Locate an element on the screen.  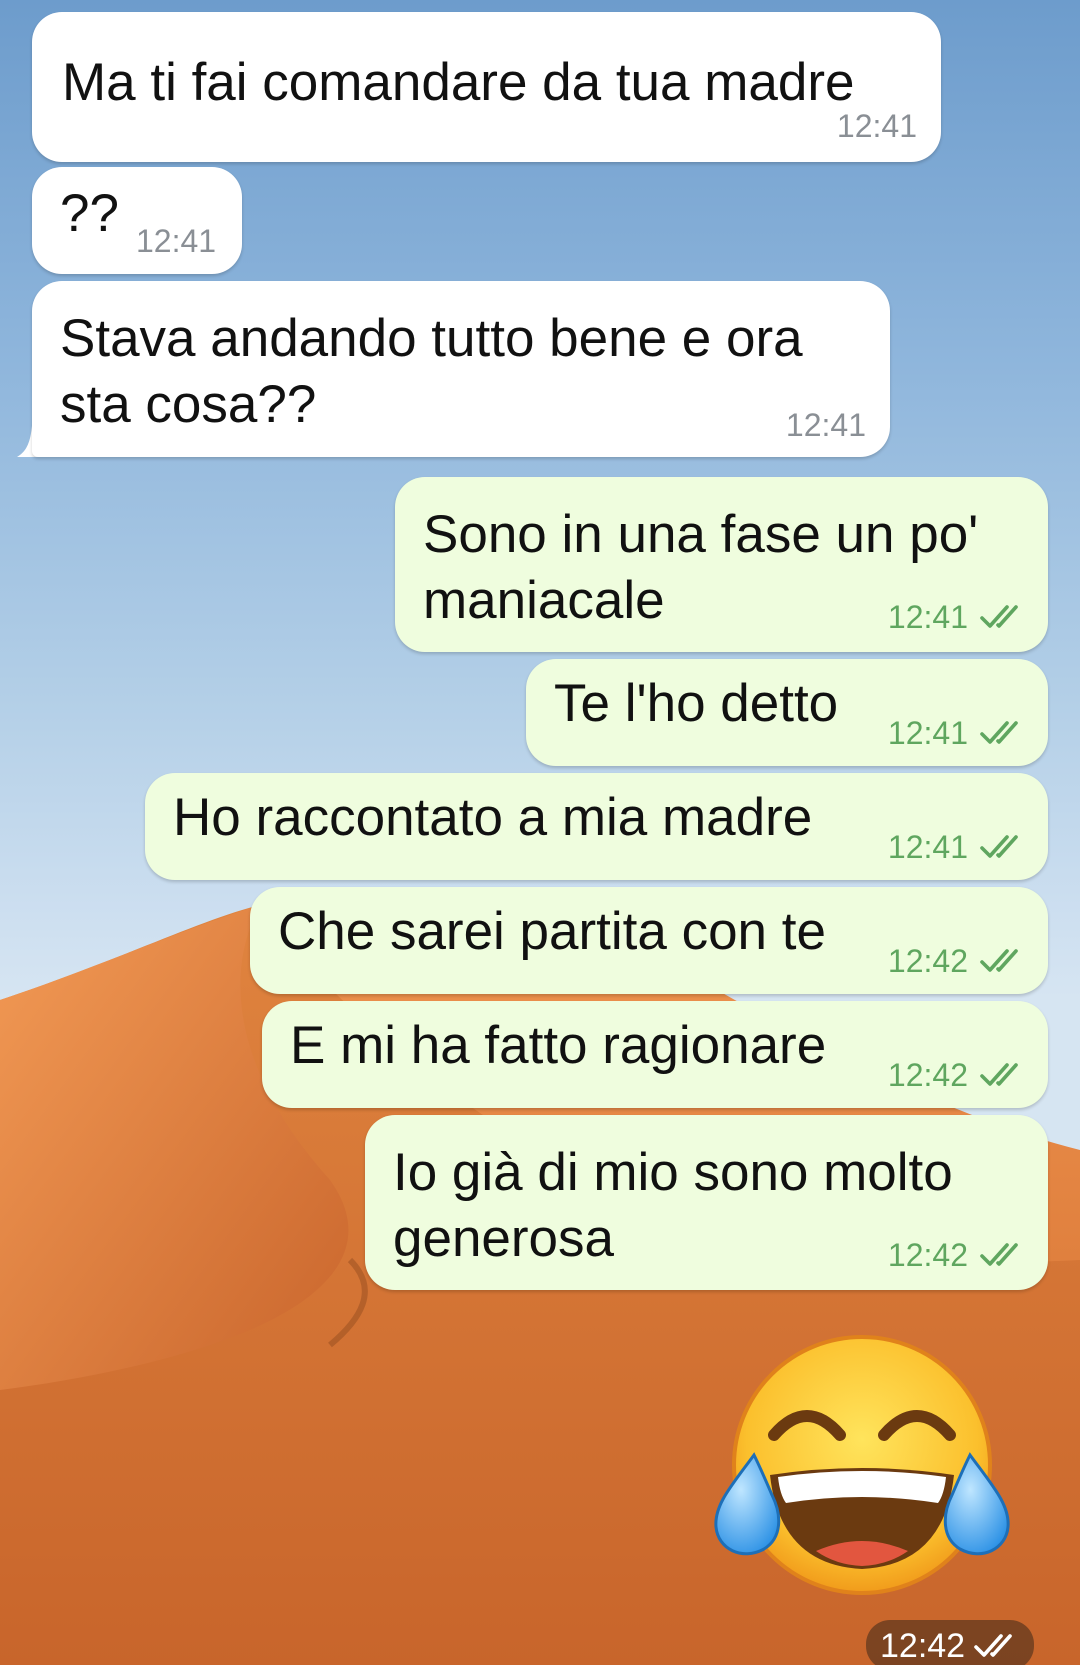
message-text: Ho raccontato a mia madre is located at coordinates (493, 817).